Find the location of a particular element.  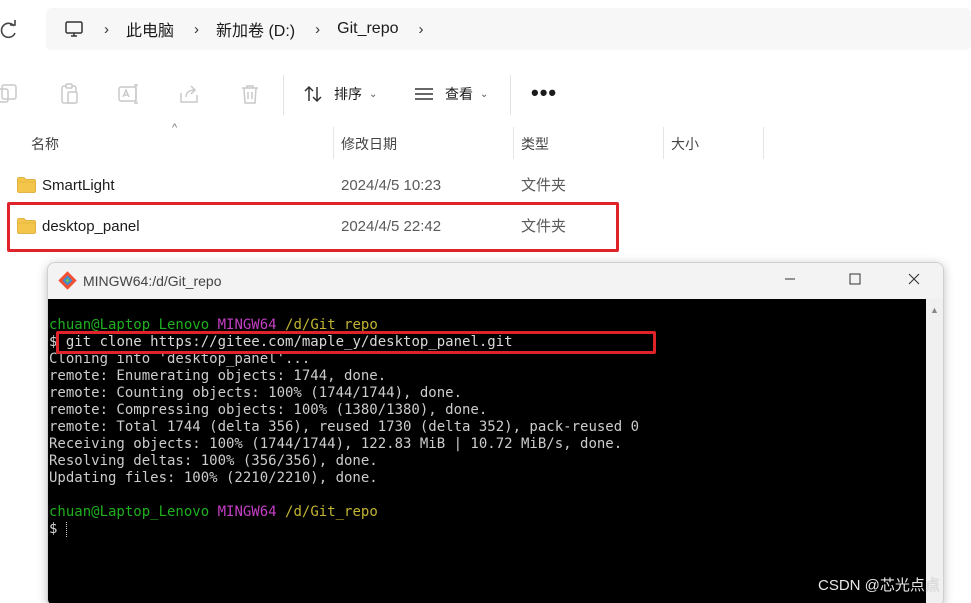

close-icon is located at coordinates (914, 279).